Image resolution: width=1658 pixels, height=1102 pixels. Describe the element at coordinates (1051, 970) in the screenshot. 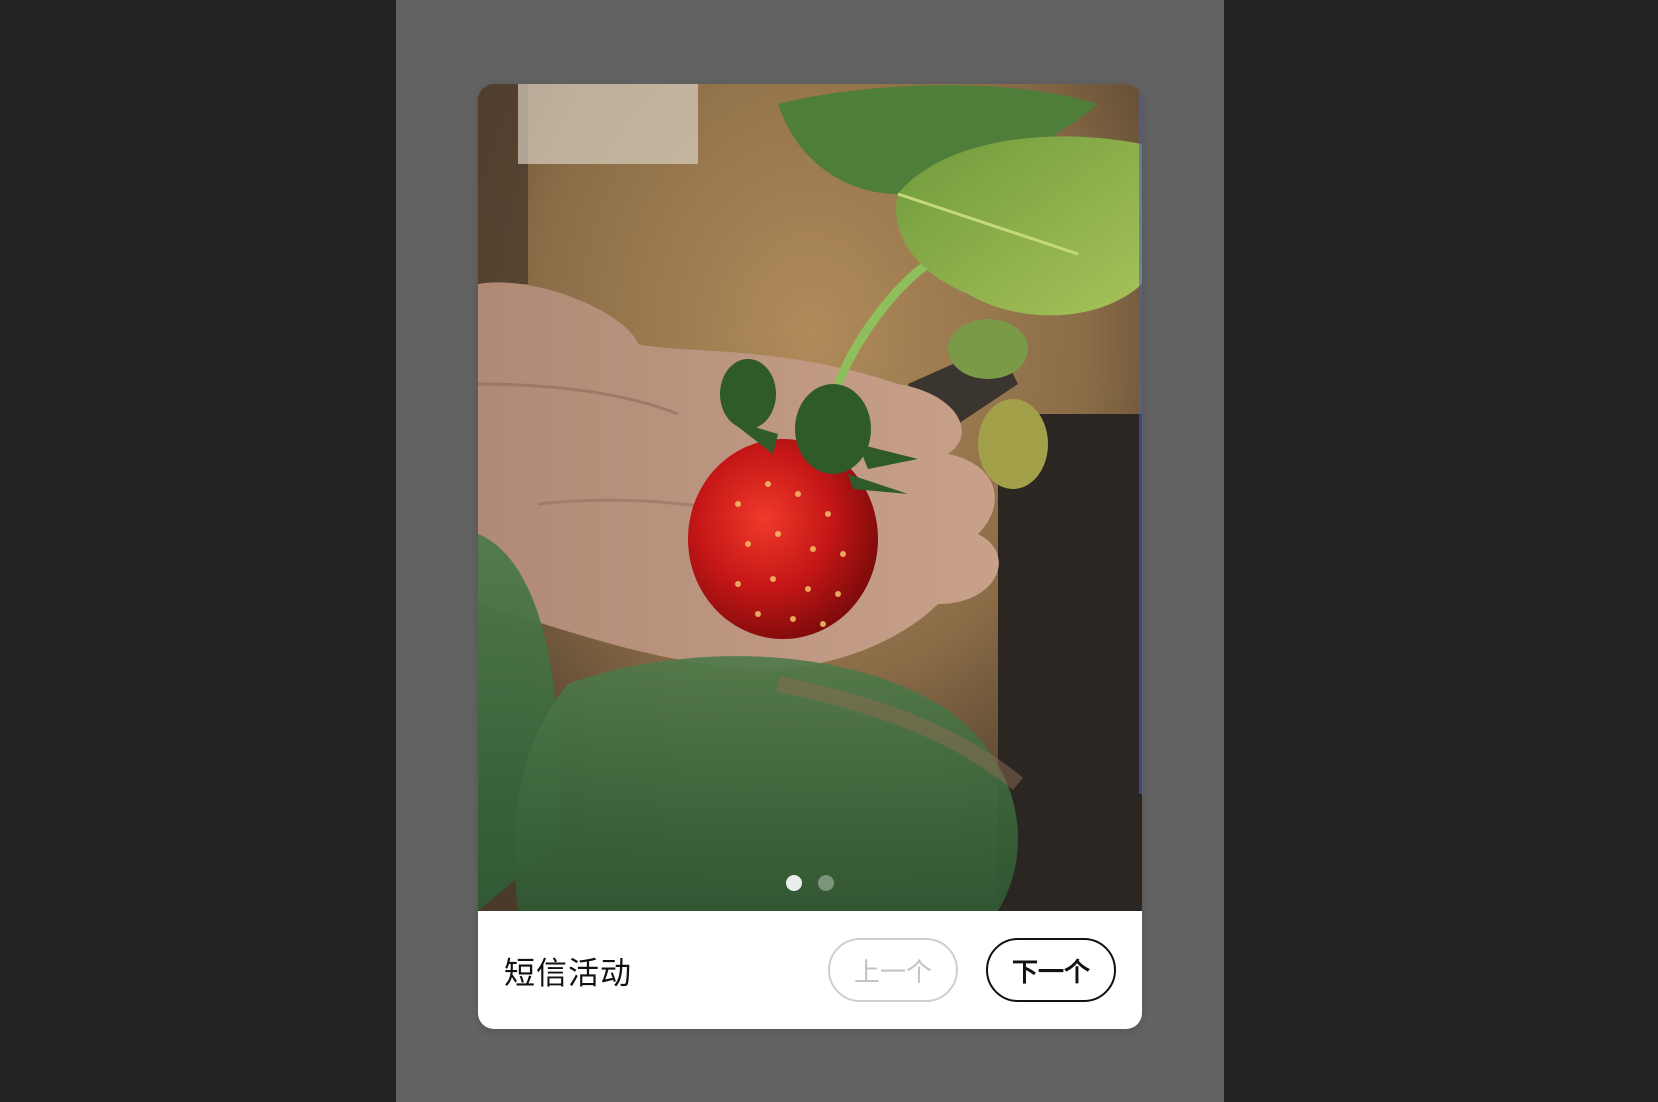

I see `next-button: 下一个` at that location.